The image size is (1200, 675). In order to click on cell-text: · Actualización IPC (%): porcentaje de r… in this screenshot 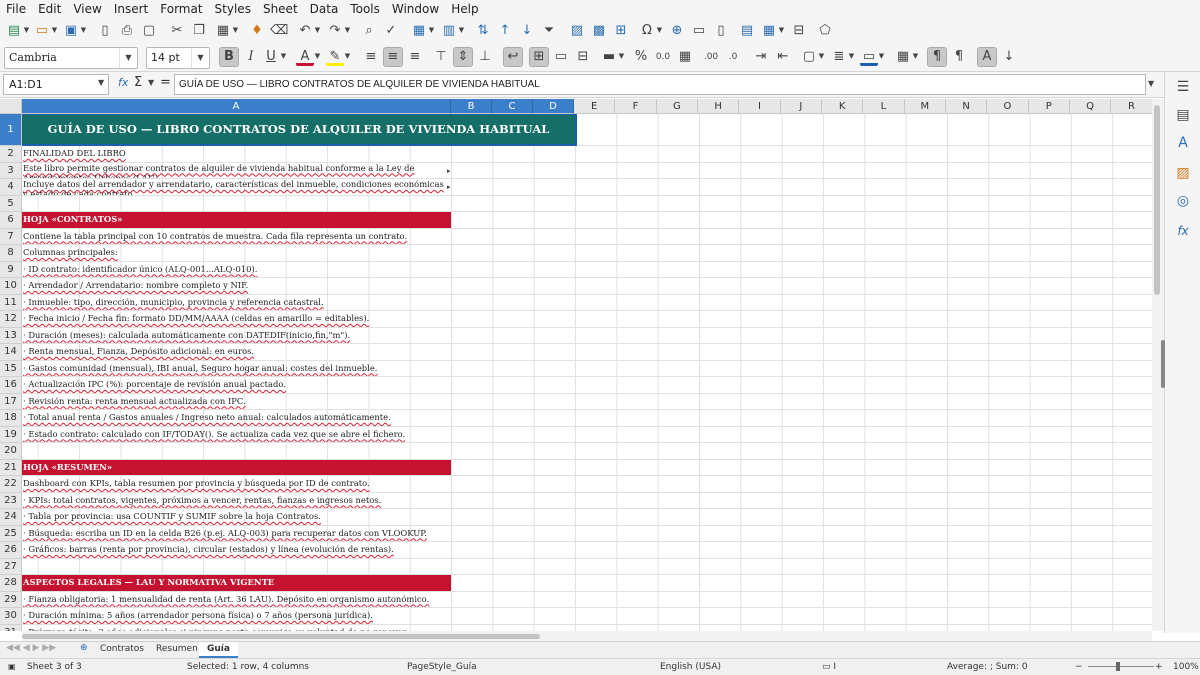, I will do `click(236, 385)`.